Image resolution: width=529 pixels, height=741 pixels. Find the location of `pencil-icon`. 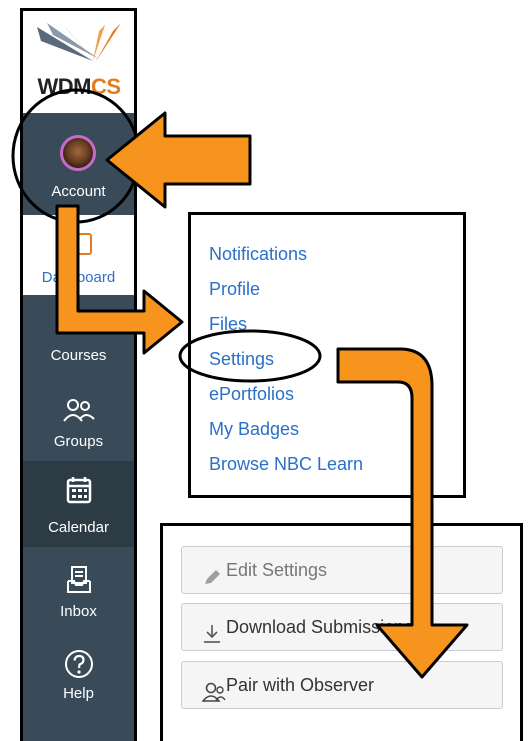

pencil-icon is located at coordinates (212, 582).